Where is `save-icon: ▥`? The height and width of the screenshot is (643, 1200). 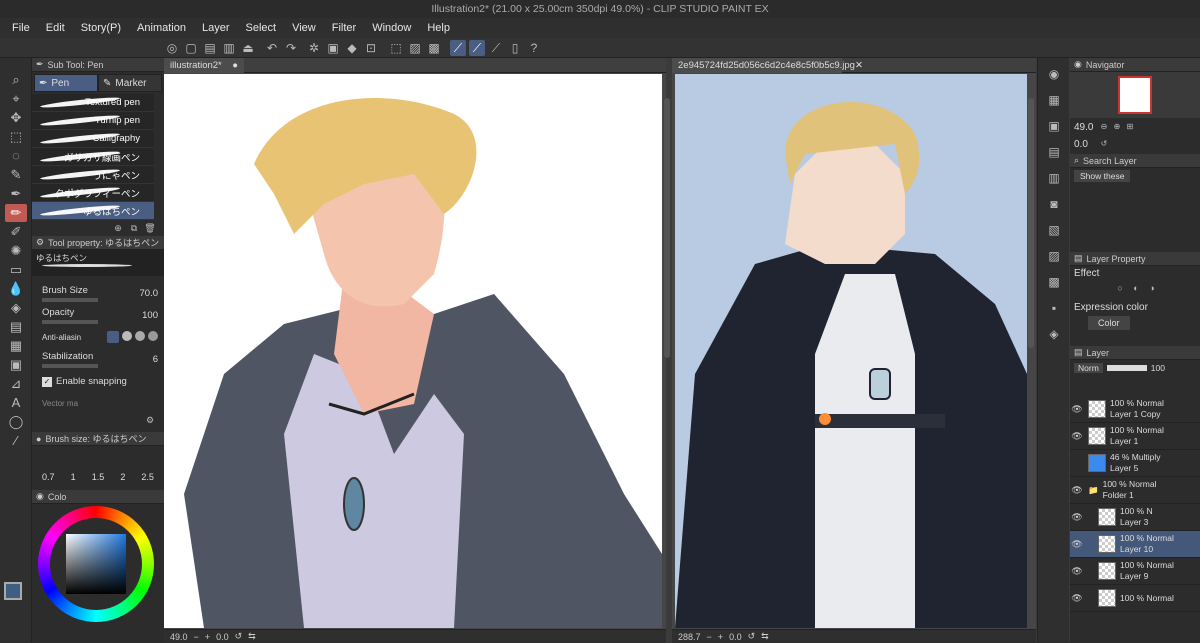
save-icon: ▥ is located at coordinates (229, 48).